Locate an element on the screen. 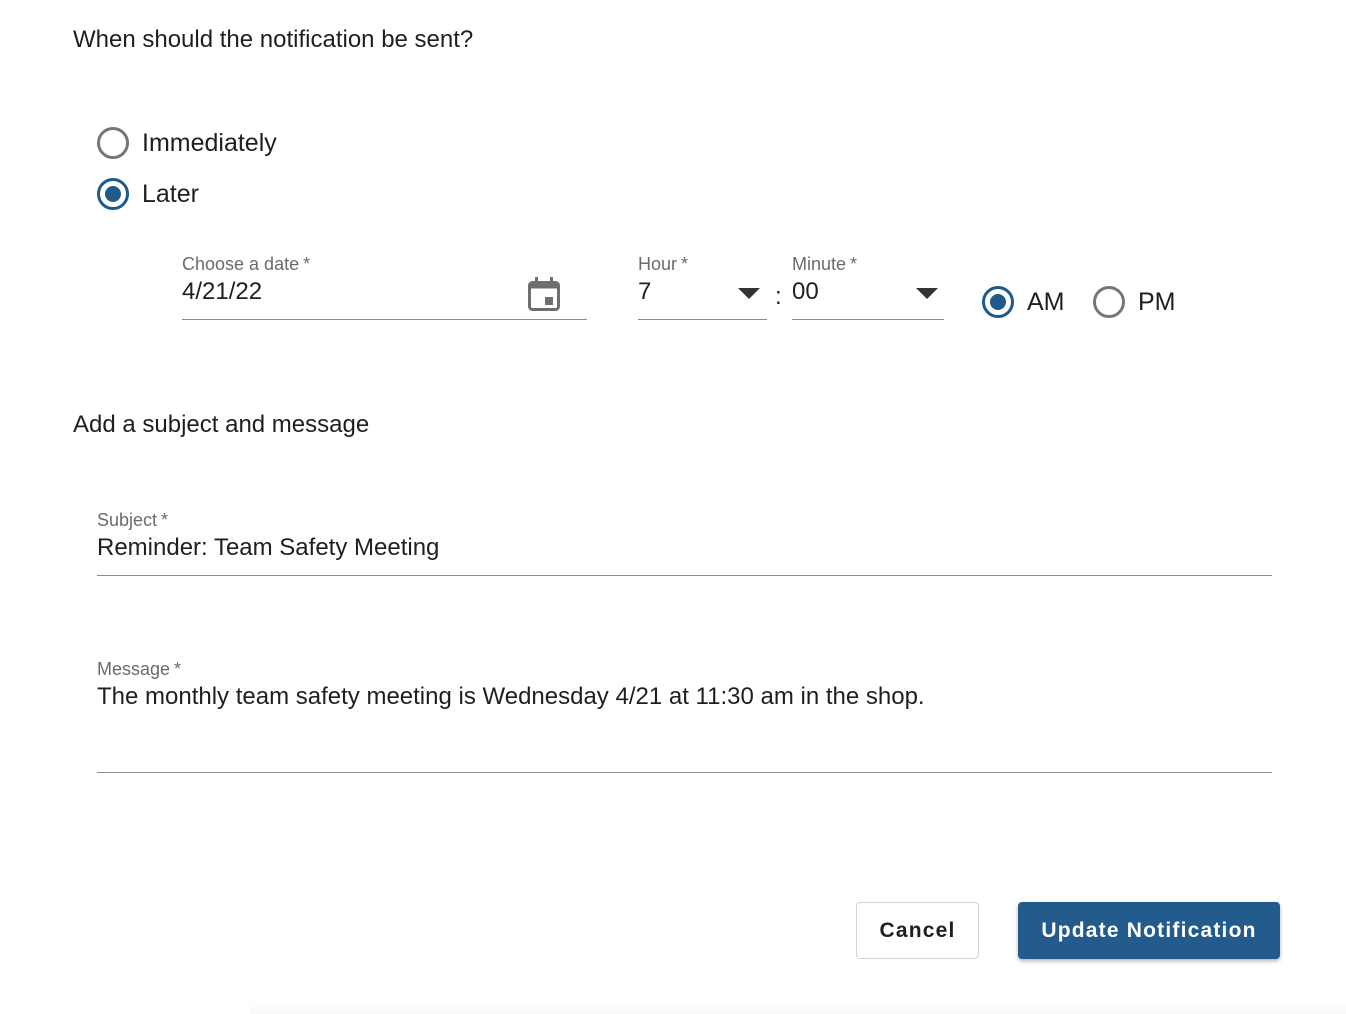 The image size is (1346, 1014). schedule-heading: When should the notification be sent? is located at coordinates (273, 39).